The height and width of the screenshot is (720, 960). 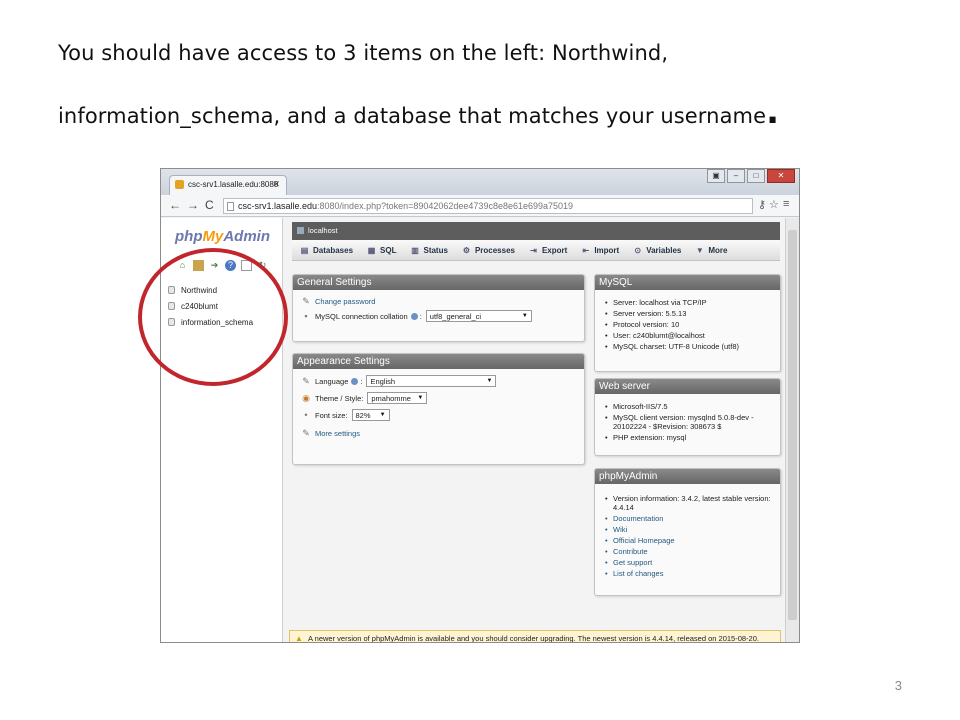 What do you see at coordinates (687, 518) in the screenshot?
I see `documentation-link: Documentation` at bounding box center [687, 518].